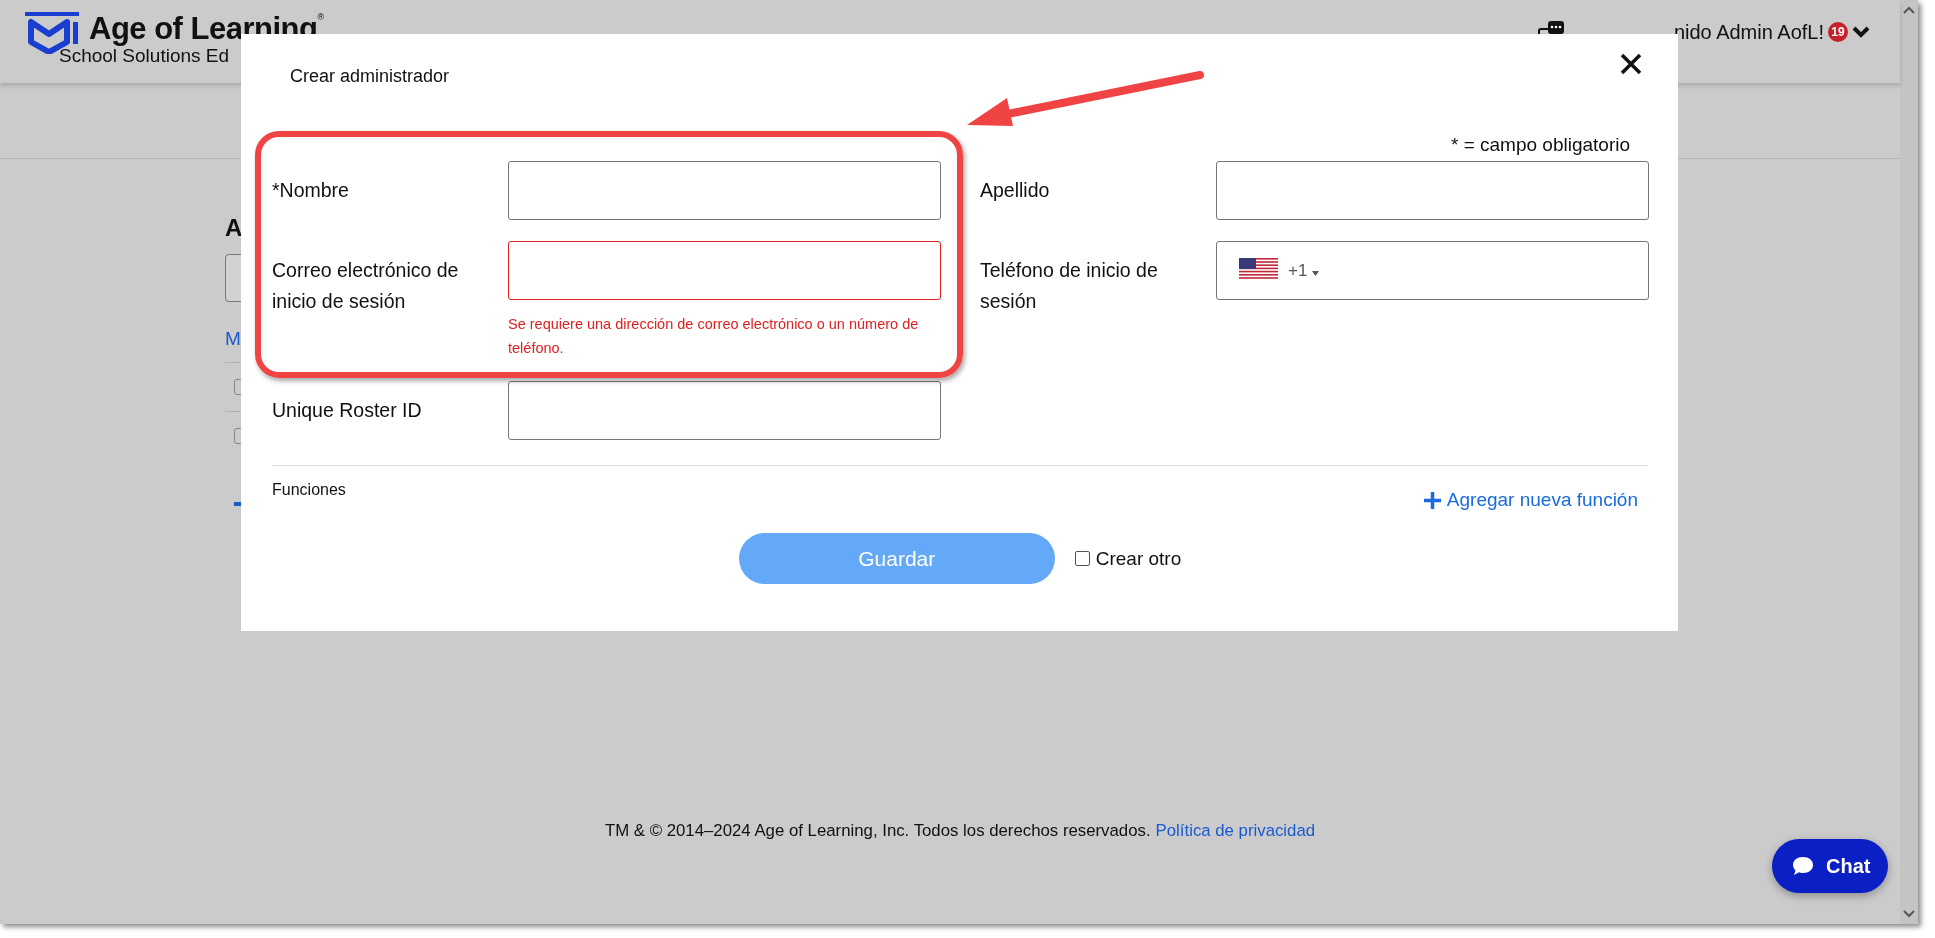  Describe the element at coordinates (233, 339) in the screenshot. I see `page-link: M` at that location.